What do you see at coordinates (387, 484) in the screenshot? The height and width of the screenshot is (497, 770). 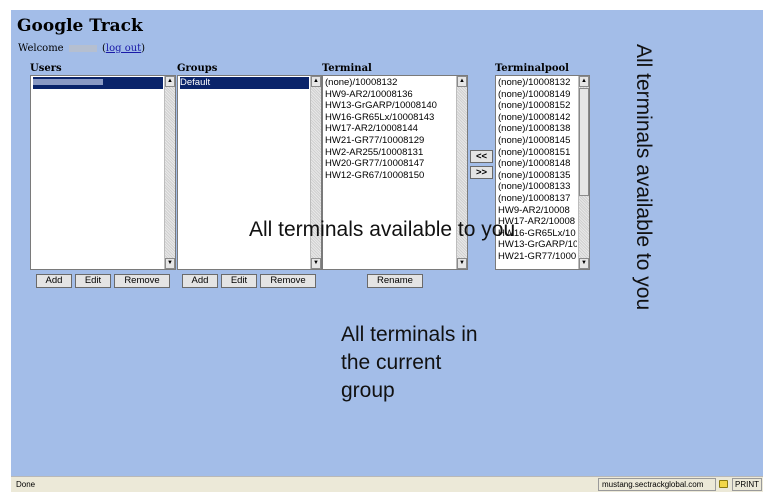 I see `status-bar: Done mustang.sectrackglobal.com PRINT` at bounding box center [387, 484].